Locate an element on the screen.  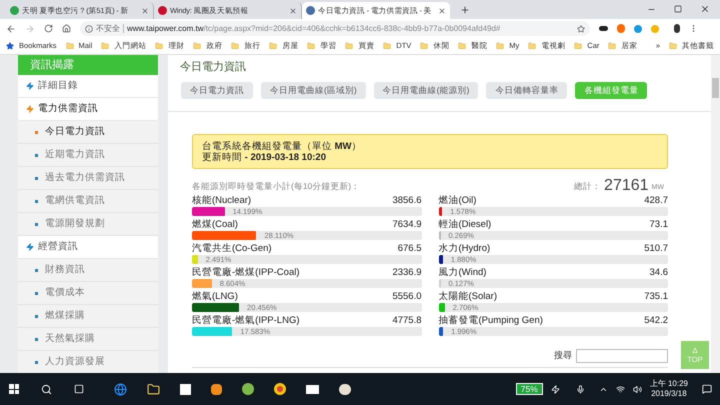
tab-button: 今日電力資訊 is located at coordinates (217, 90).